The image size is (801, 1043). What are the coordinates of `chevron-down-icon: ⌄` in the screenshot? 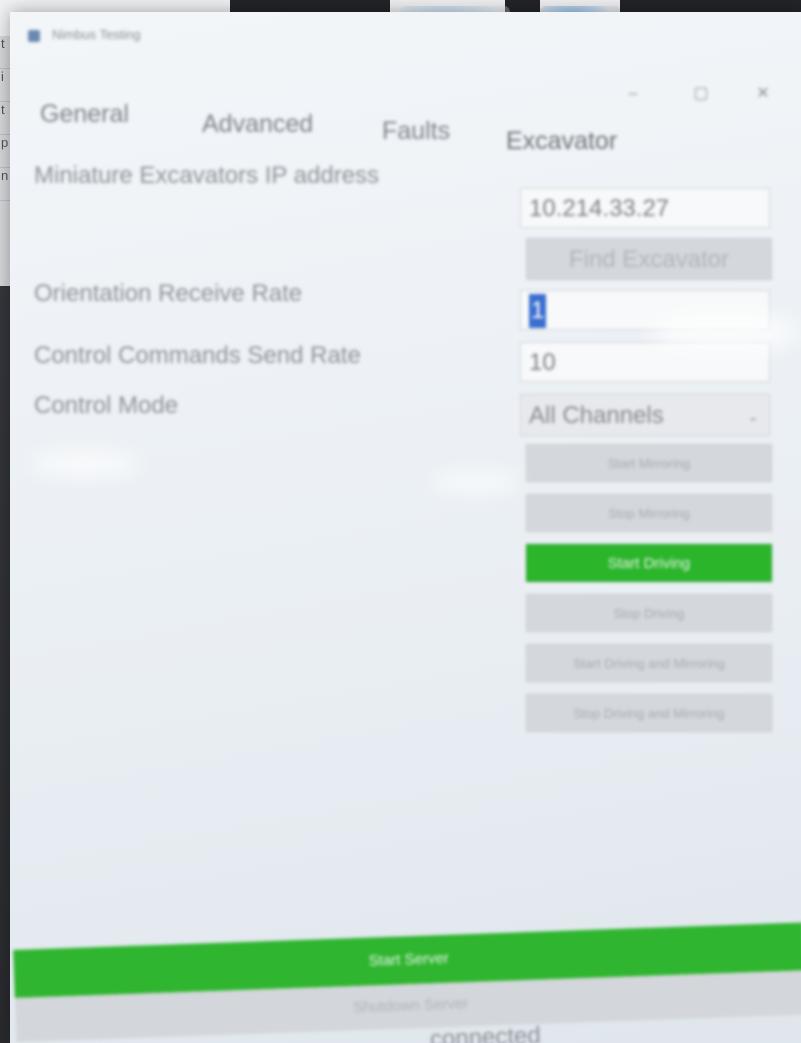 It's located at (753, 416).